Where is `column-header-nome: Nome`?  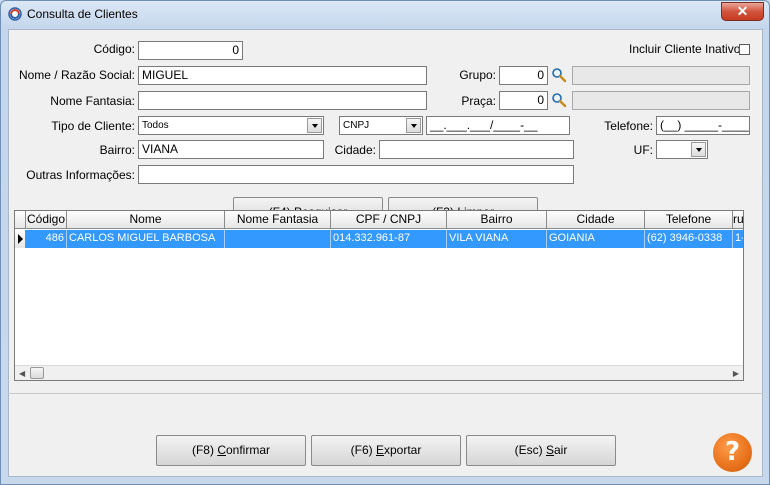
column-header-nome: Nome is located at coordinates (146, 220).